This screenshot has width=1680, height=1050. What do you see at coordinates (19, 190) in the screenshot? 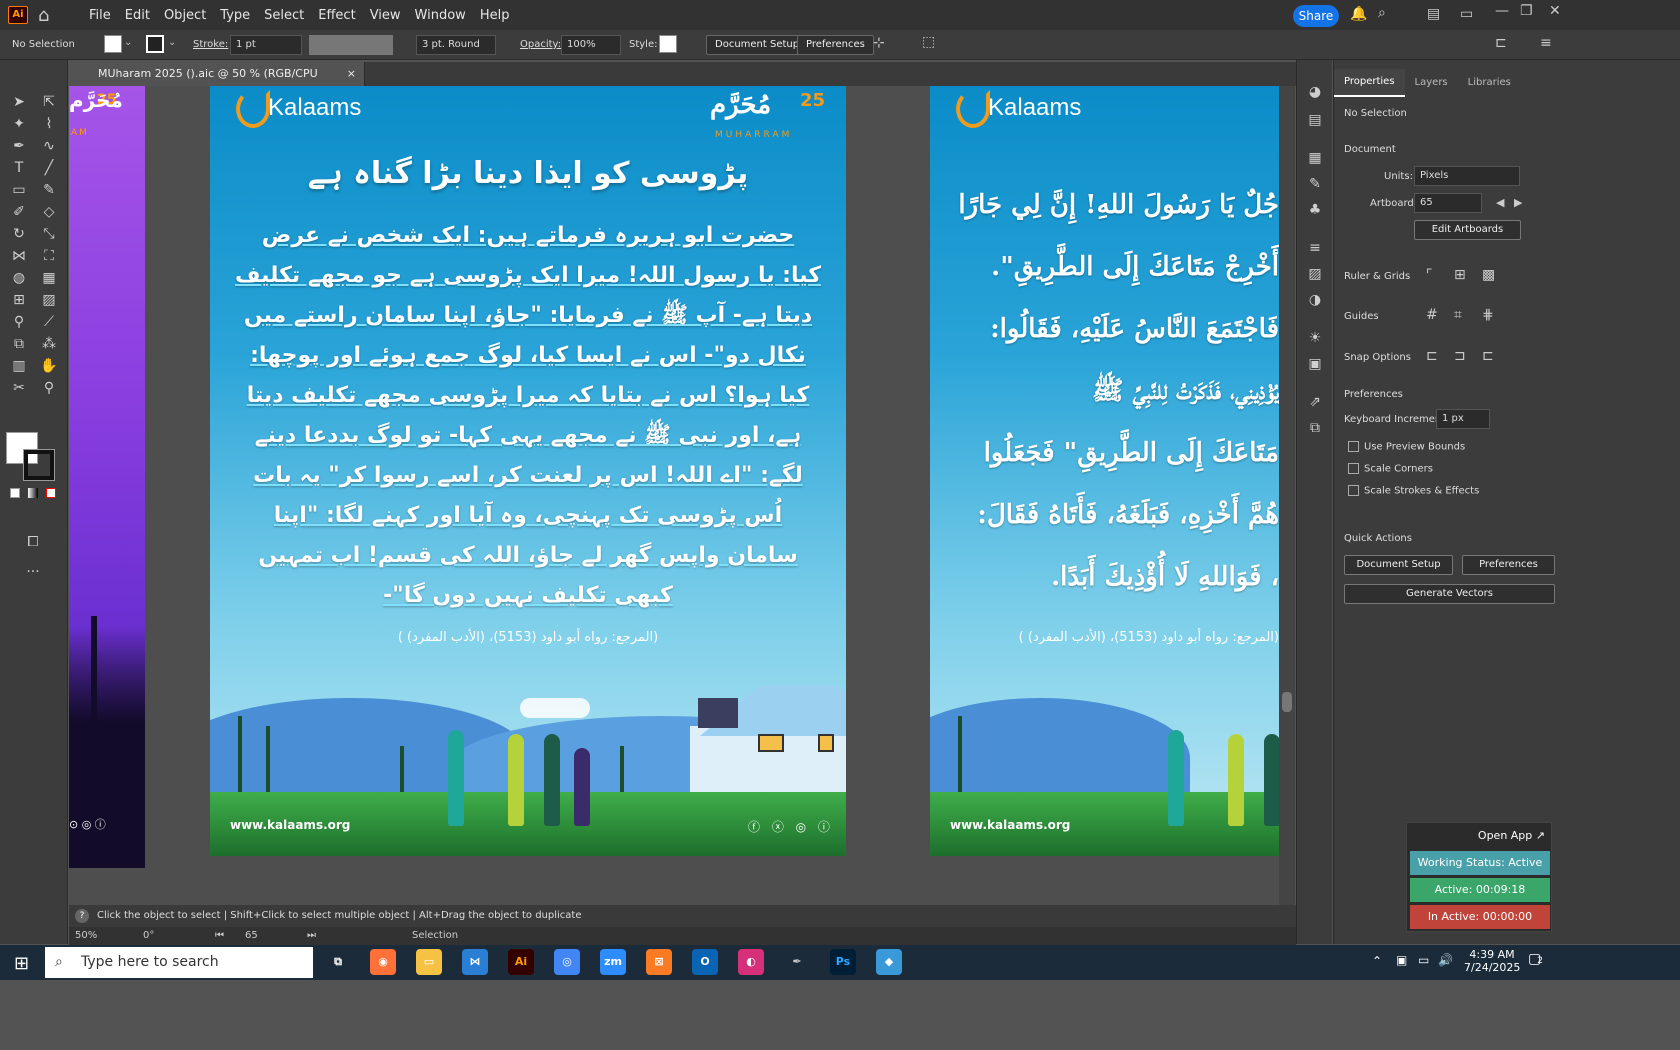
I see `rectangle-tool-icon: ▭` at bounding box center [19, 190].